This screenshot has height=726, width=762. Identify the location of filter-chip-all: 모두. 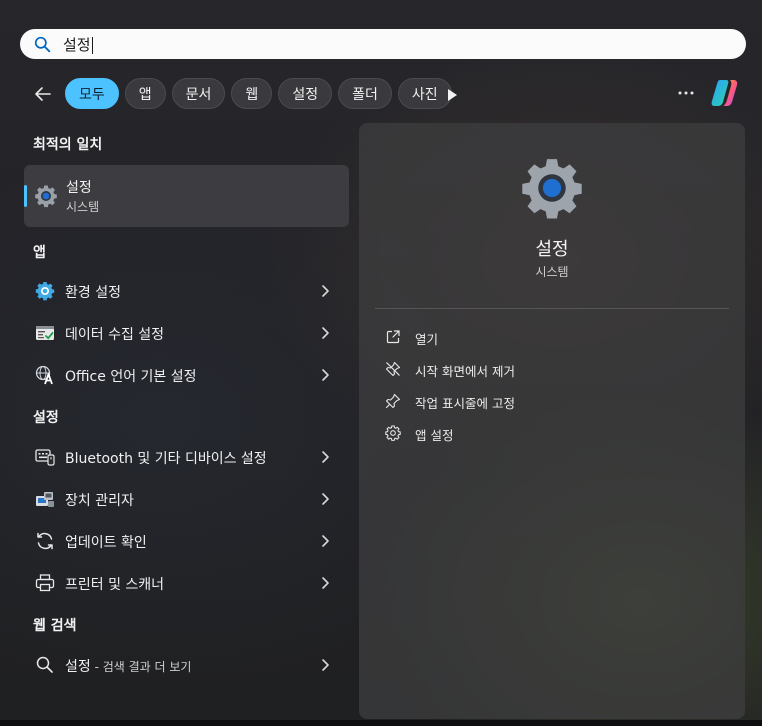
(92, 93).